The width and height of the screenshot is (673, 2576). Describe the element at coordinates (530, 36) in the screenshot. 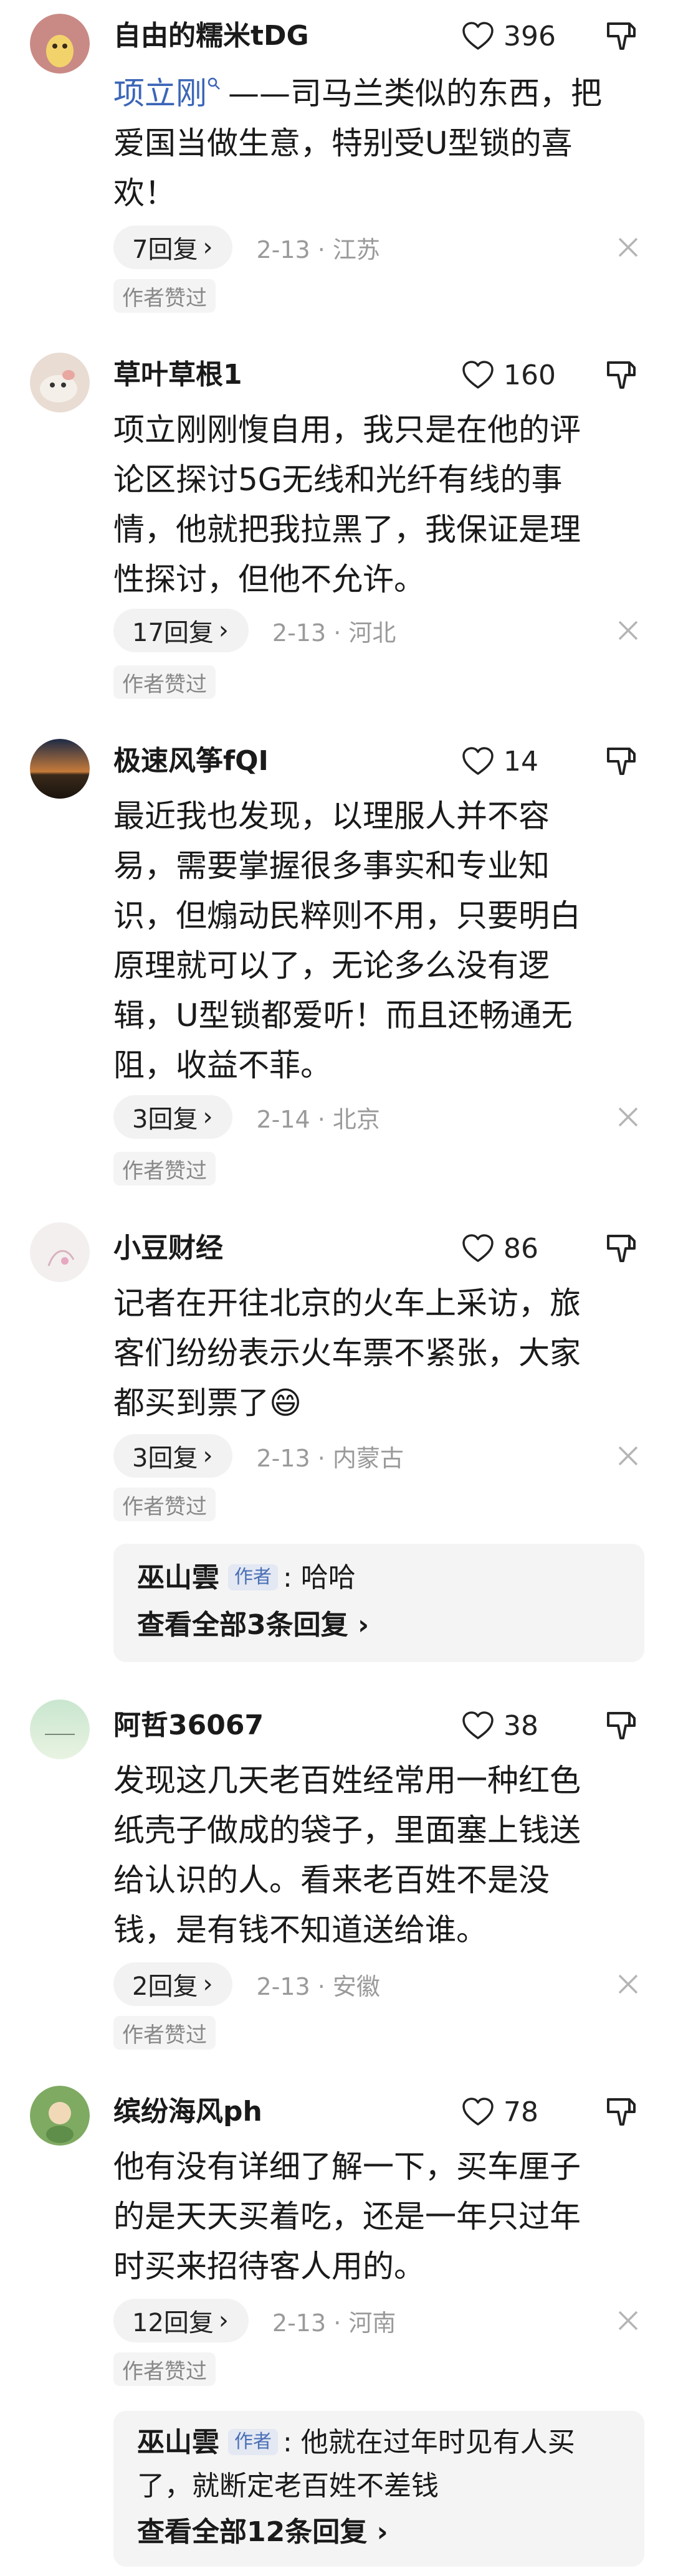

I see `like-count: 396` at that location.